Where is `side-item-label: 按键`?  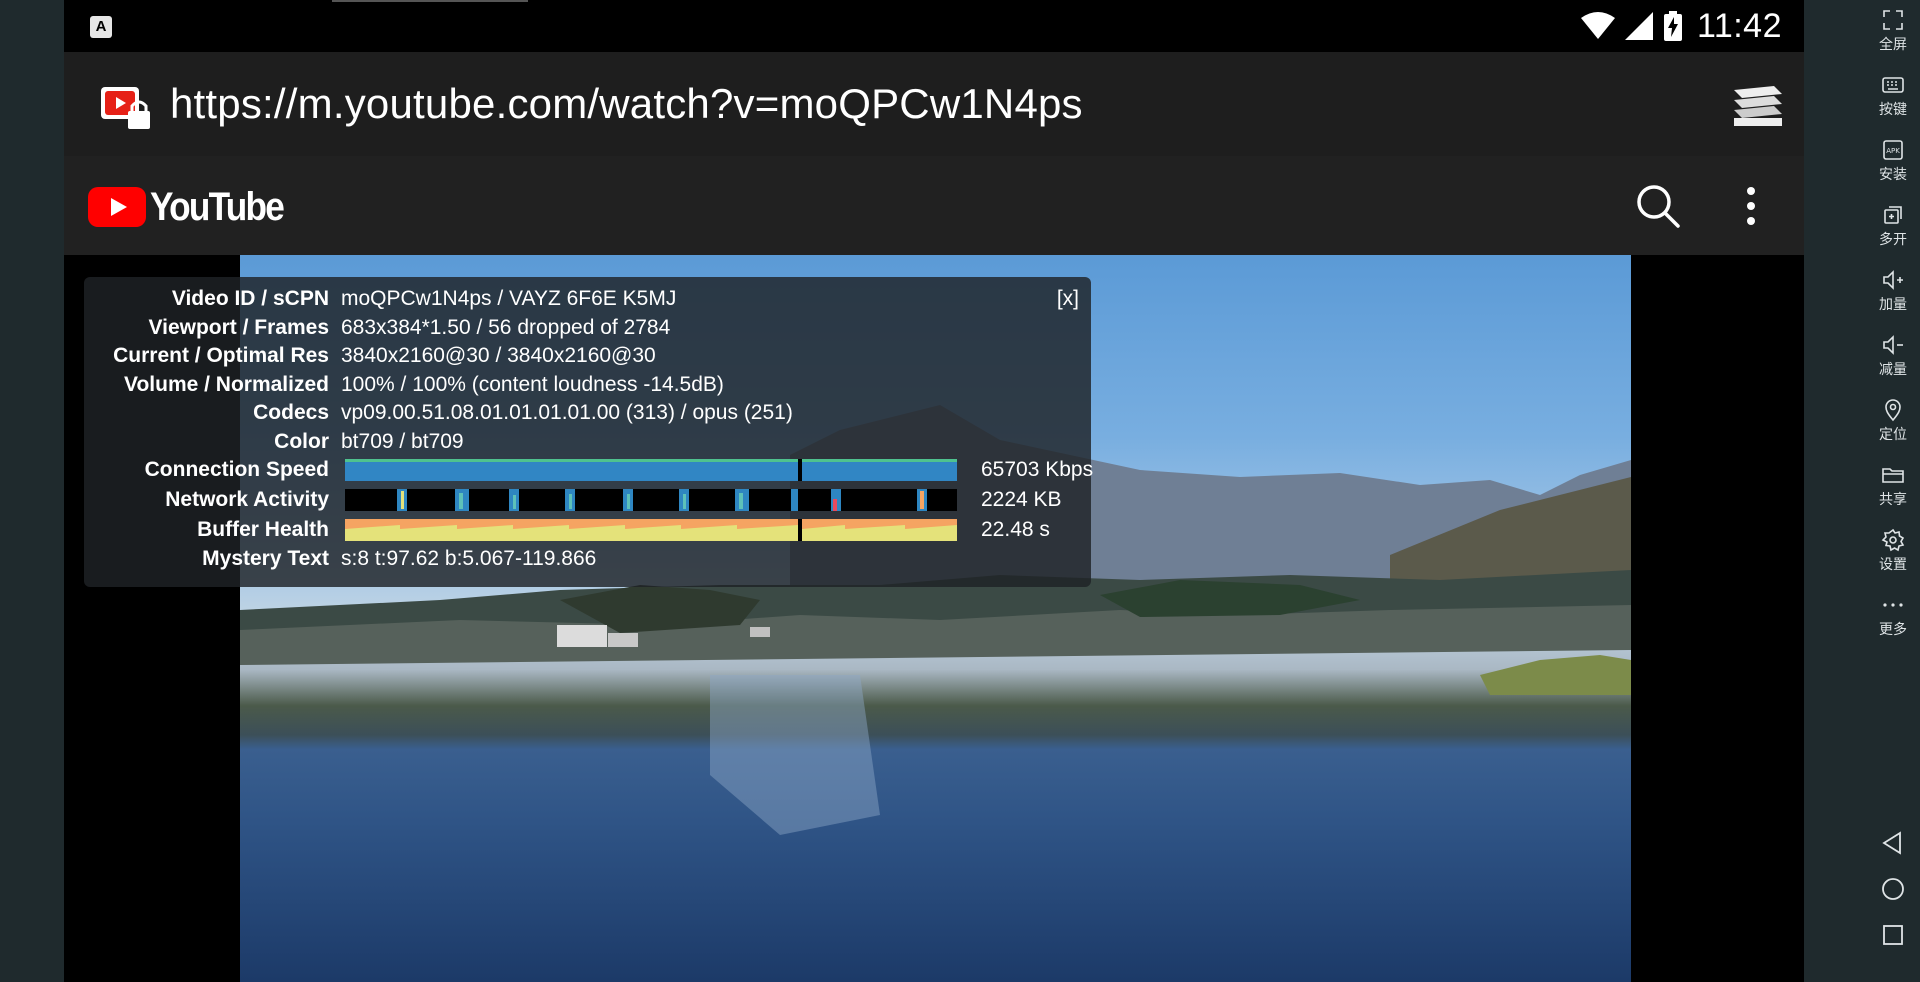 side-item-label: 按键 is located at coordinates (1893, 110).